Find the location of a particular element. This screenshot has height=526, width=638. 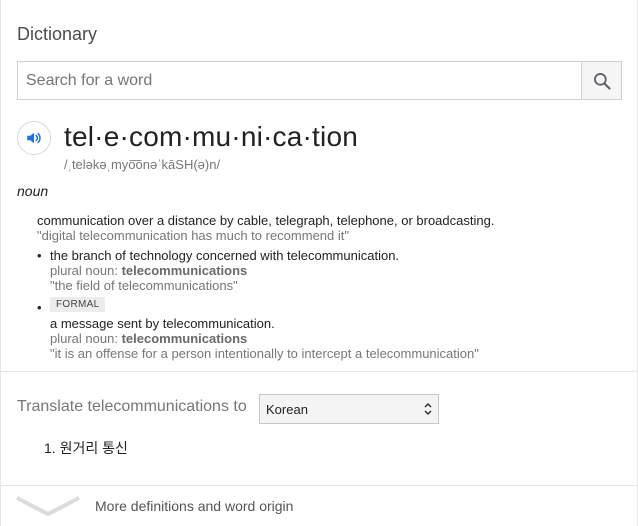

search-button is located at coordinates (601, 80).